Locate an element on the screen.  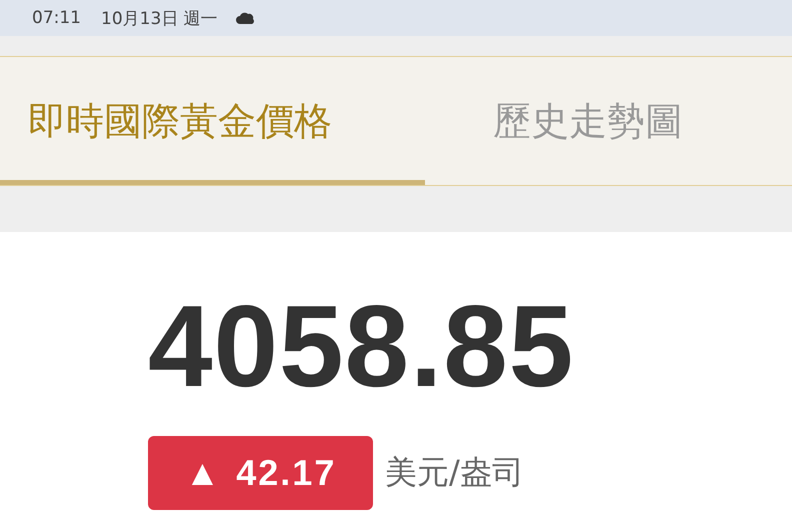
tab: 歷史走勢圖 is located at coordinates (568, 121).